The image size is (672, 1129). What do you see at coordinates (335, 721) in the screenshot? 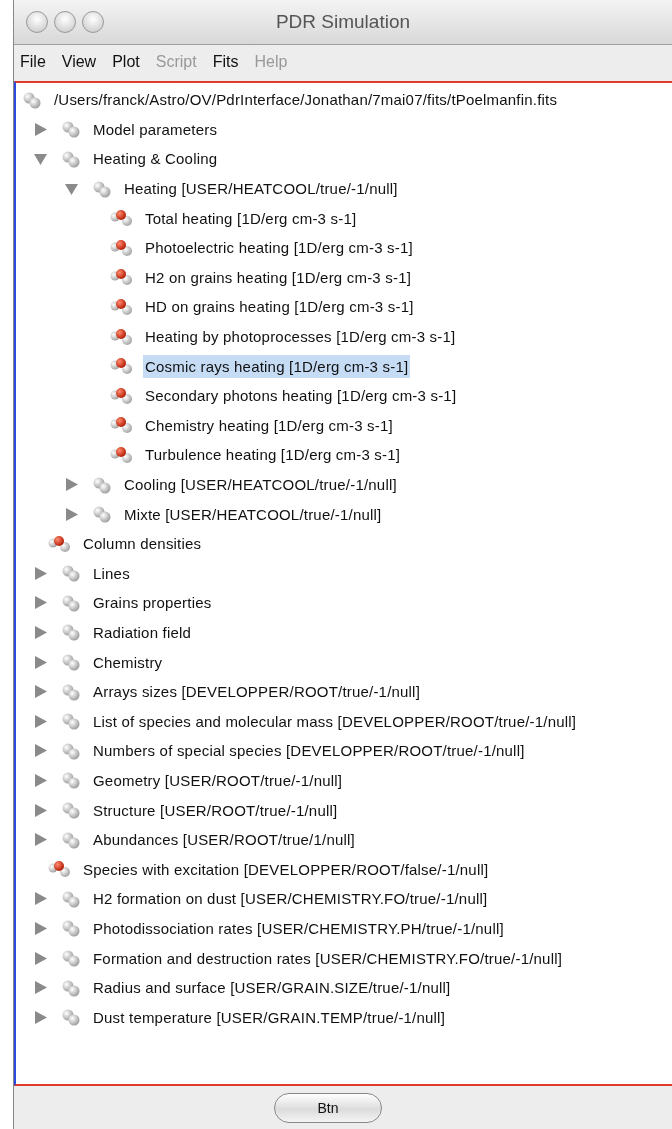
I see `tree-item: List of species and molecular mass [DEVELOPPER/ROOT/true/-1/null]` at bounding box center [335, 721].